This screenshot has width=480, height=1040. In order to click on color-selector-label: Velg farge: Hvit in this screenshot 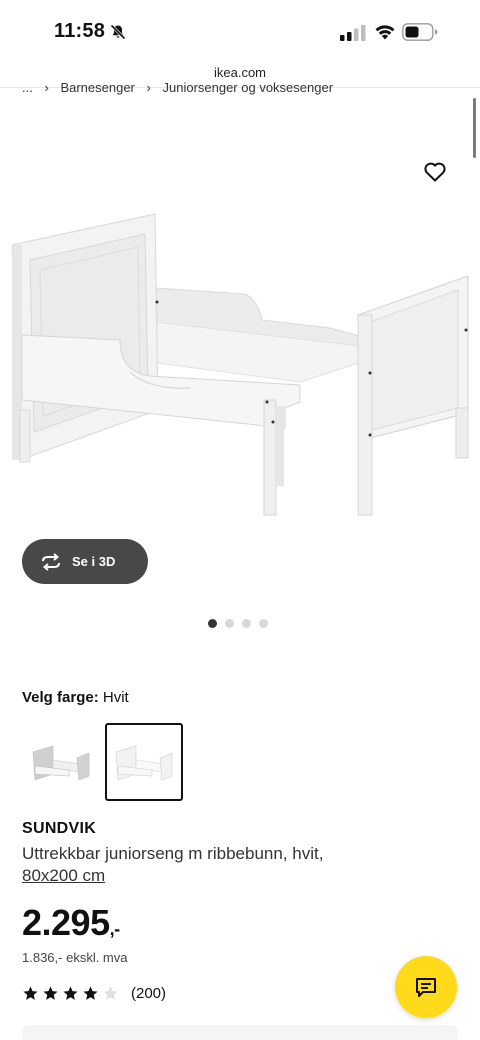, I will do `click(75, 697)`.